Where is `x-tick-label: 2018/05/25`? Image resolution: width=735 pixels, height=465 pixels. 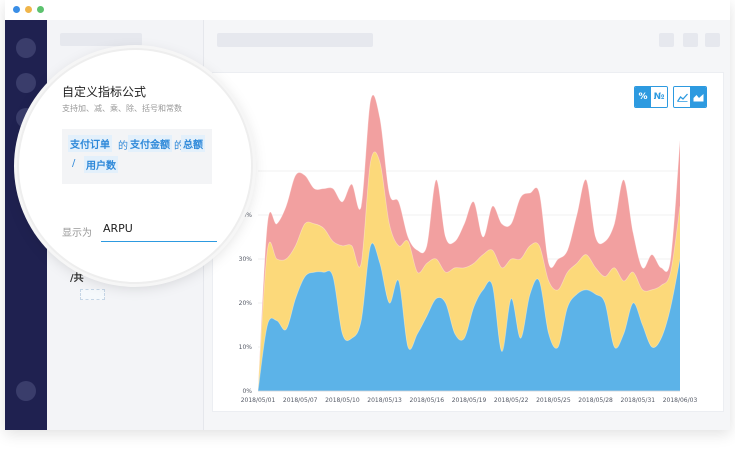
x-tick-label: 2018/05/25 is located at coordinates (553, 400).